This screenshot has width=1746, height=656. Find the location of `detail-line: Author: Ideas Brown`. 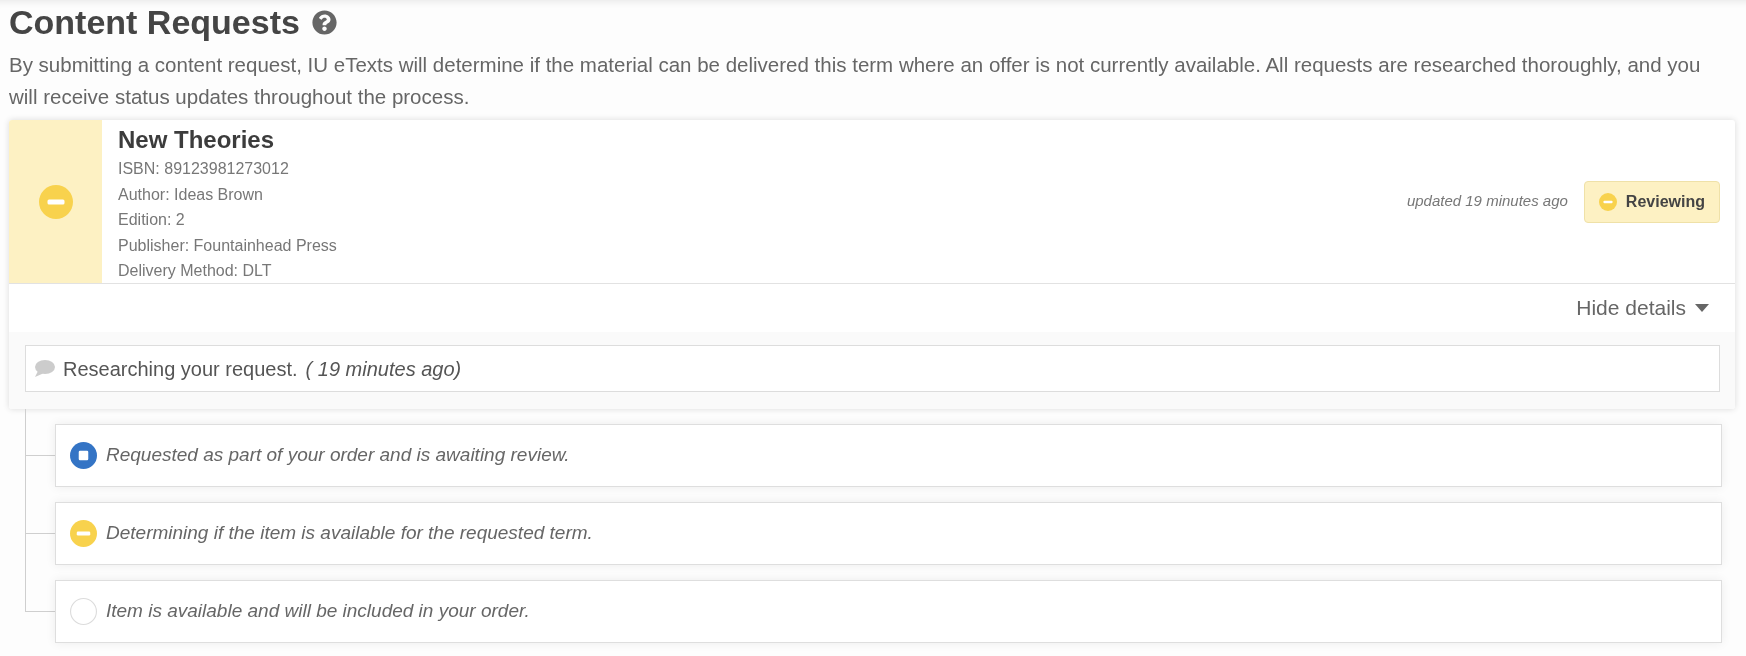

detail-line: Author: Ideas Brown is located at coordinates (191, 194).